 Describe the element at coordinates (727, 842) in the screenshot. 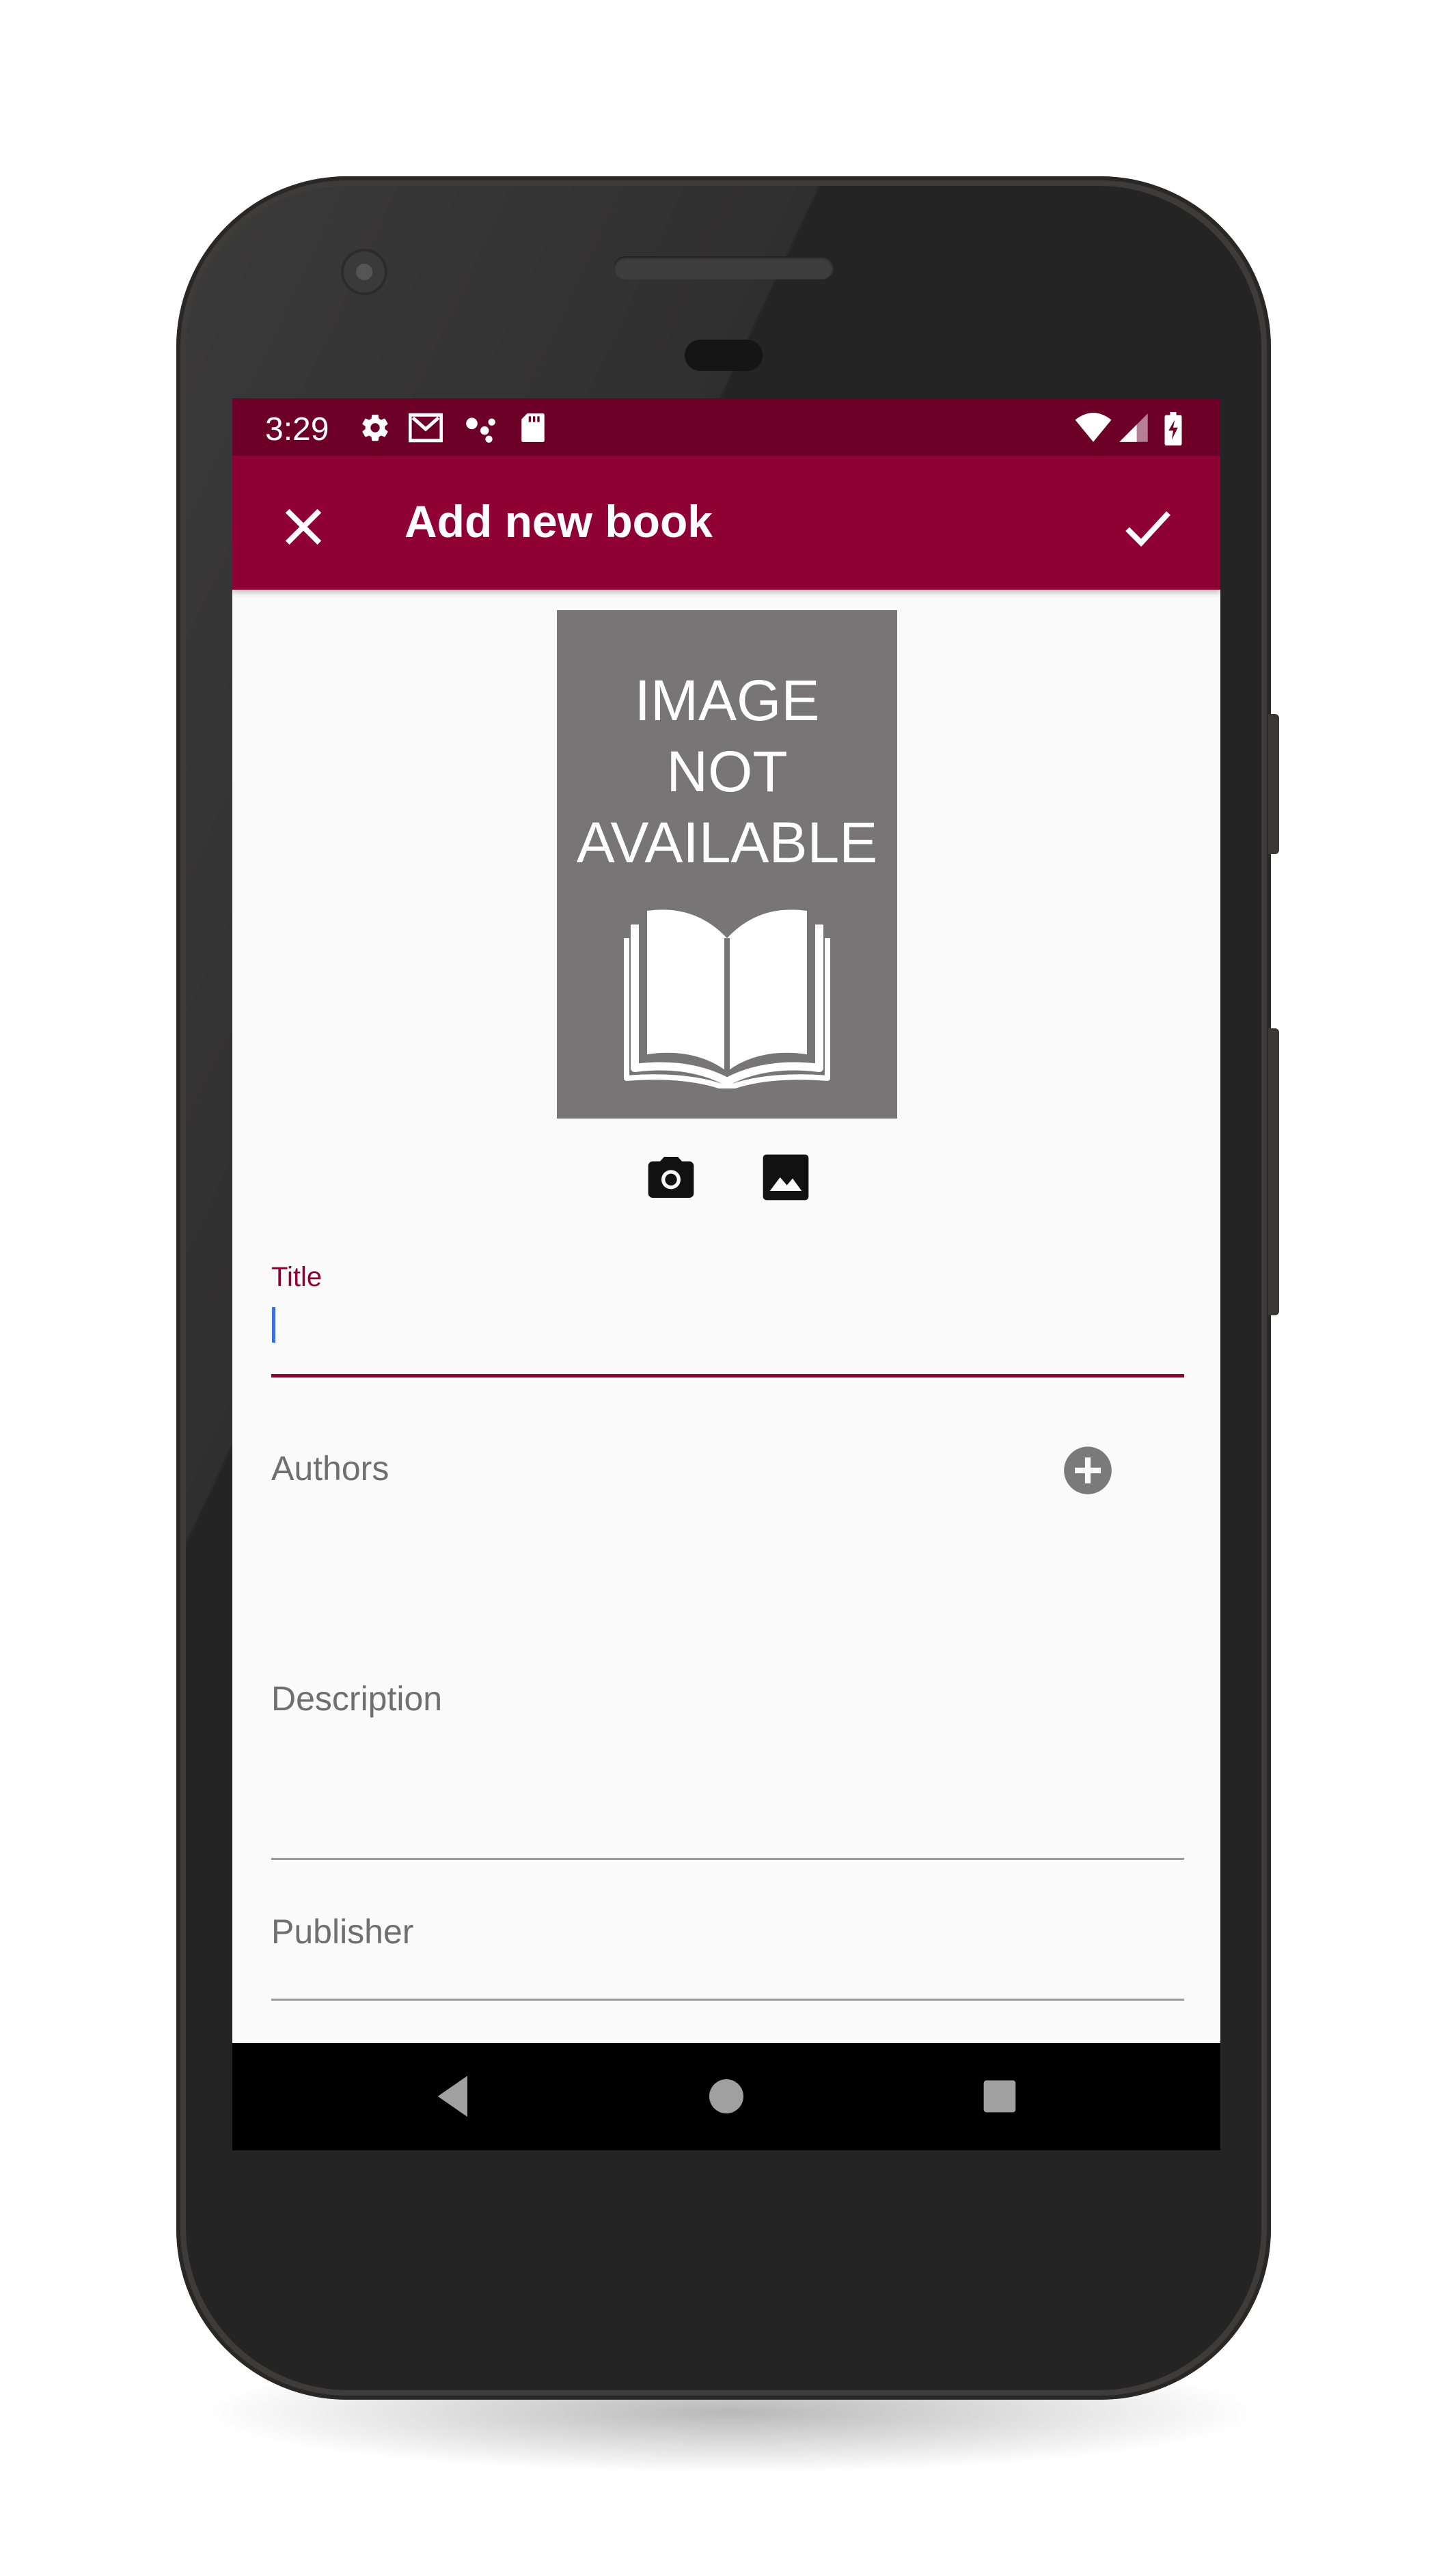

I see `cover-line-3: AVAILABLE` at that location.